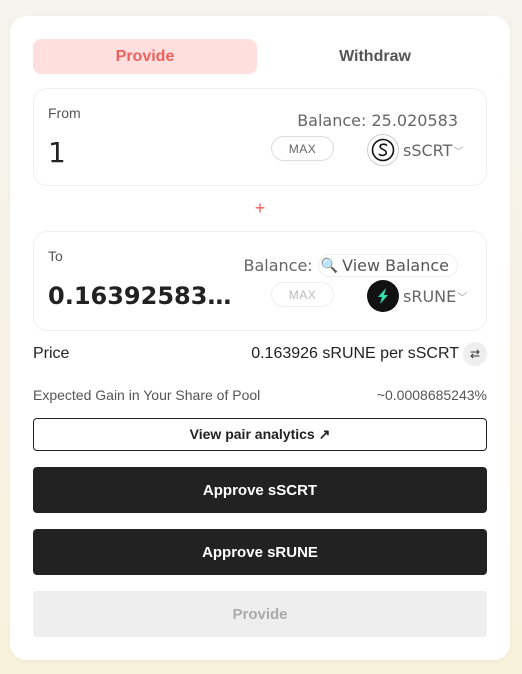  I want to click on to-label: To, so click(55, 256).